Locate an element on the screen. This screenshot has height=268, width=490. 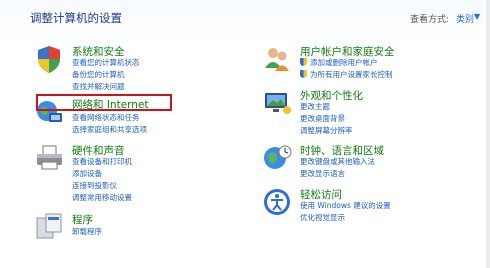
link-keyboard-input: 更改键盘或其他输入法 is located at coordinates (337, 161).